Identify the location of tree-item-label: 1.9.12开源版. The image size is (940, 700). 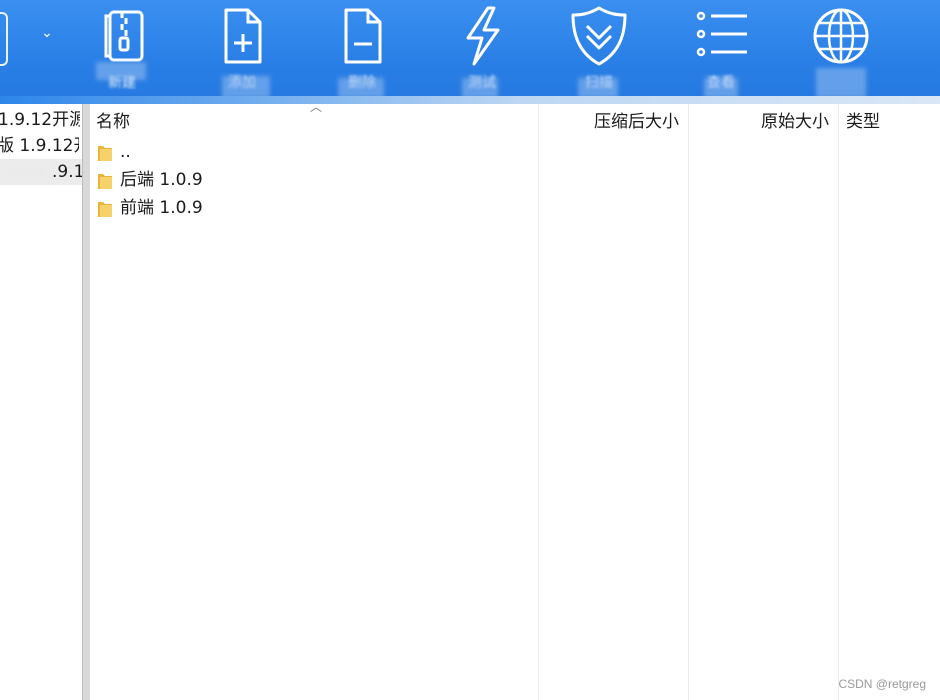
(40, 120).